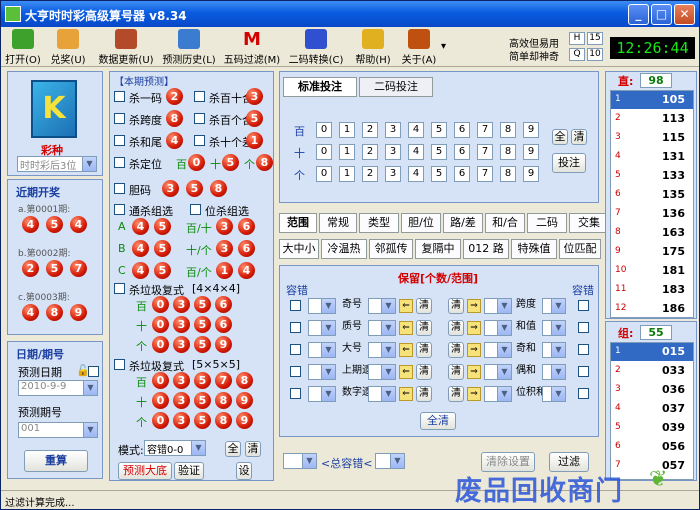 This screenshot has height=510, width=700. I want to click on laji-checkbox, so click(119, 364).